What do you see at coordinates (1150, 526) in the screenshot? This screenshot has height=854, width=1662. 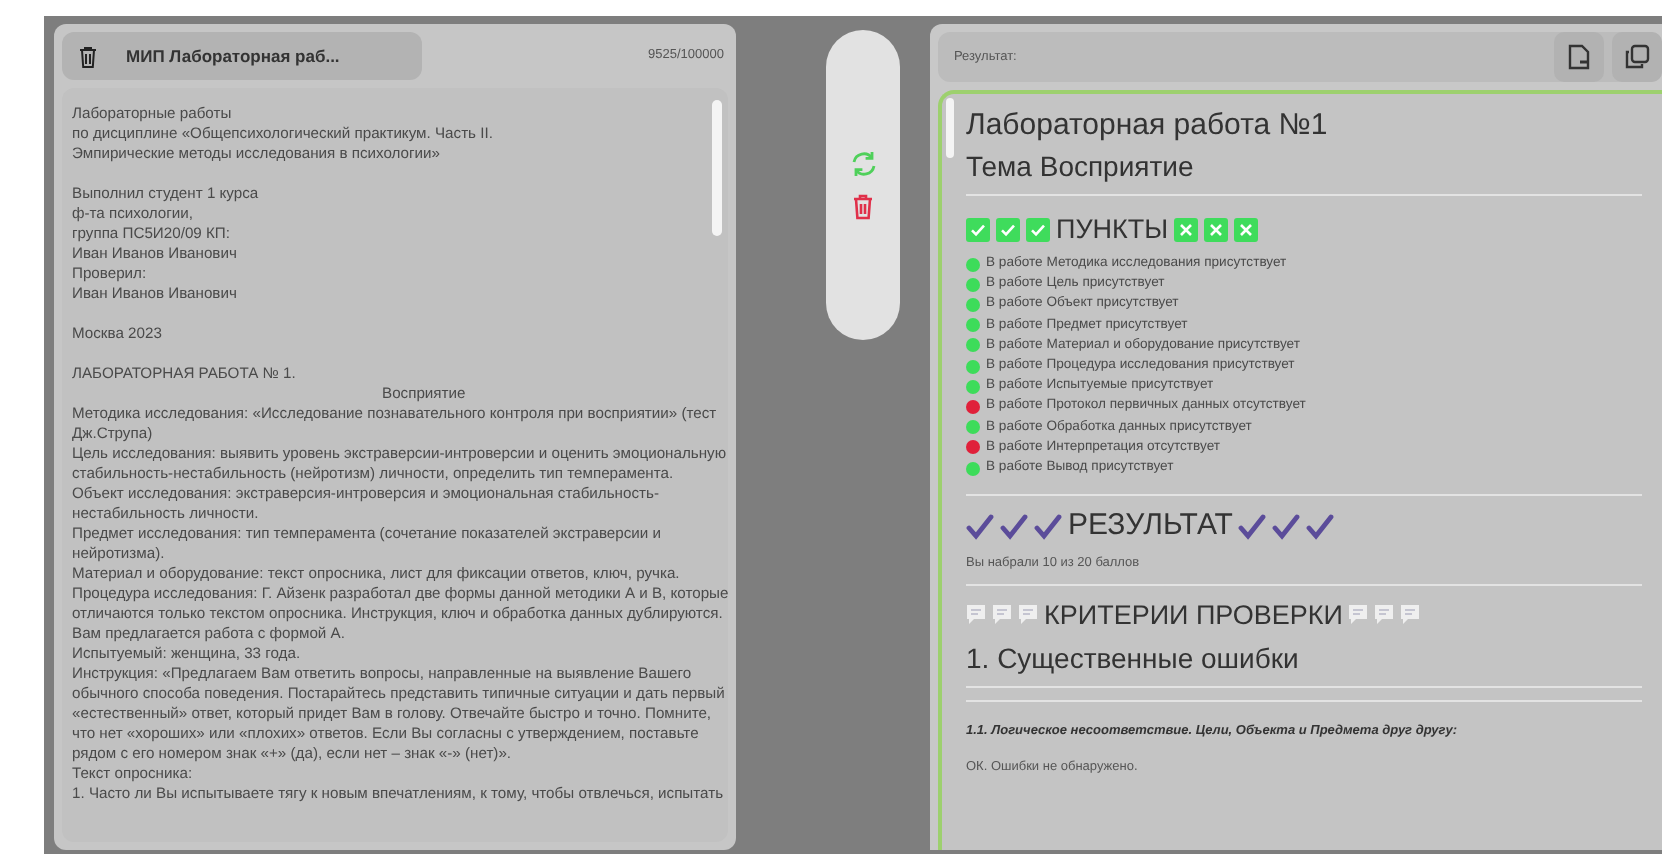 I see `section-heading: РЕЗУЛЬТАТ` at bounding box center [1150, 526].